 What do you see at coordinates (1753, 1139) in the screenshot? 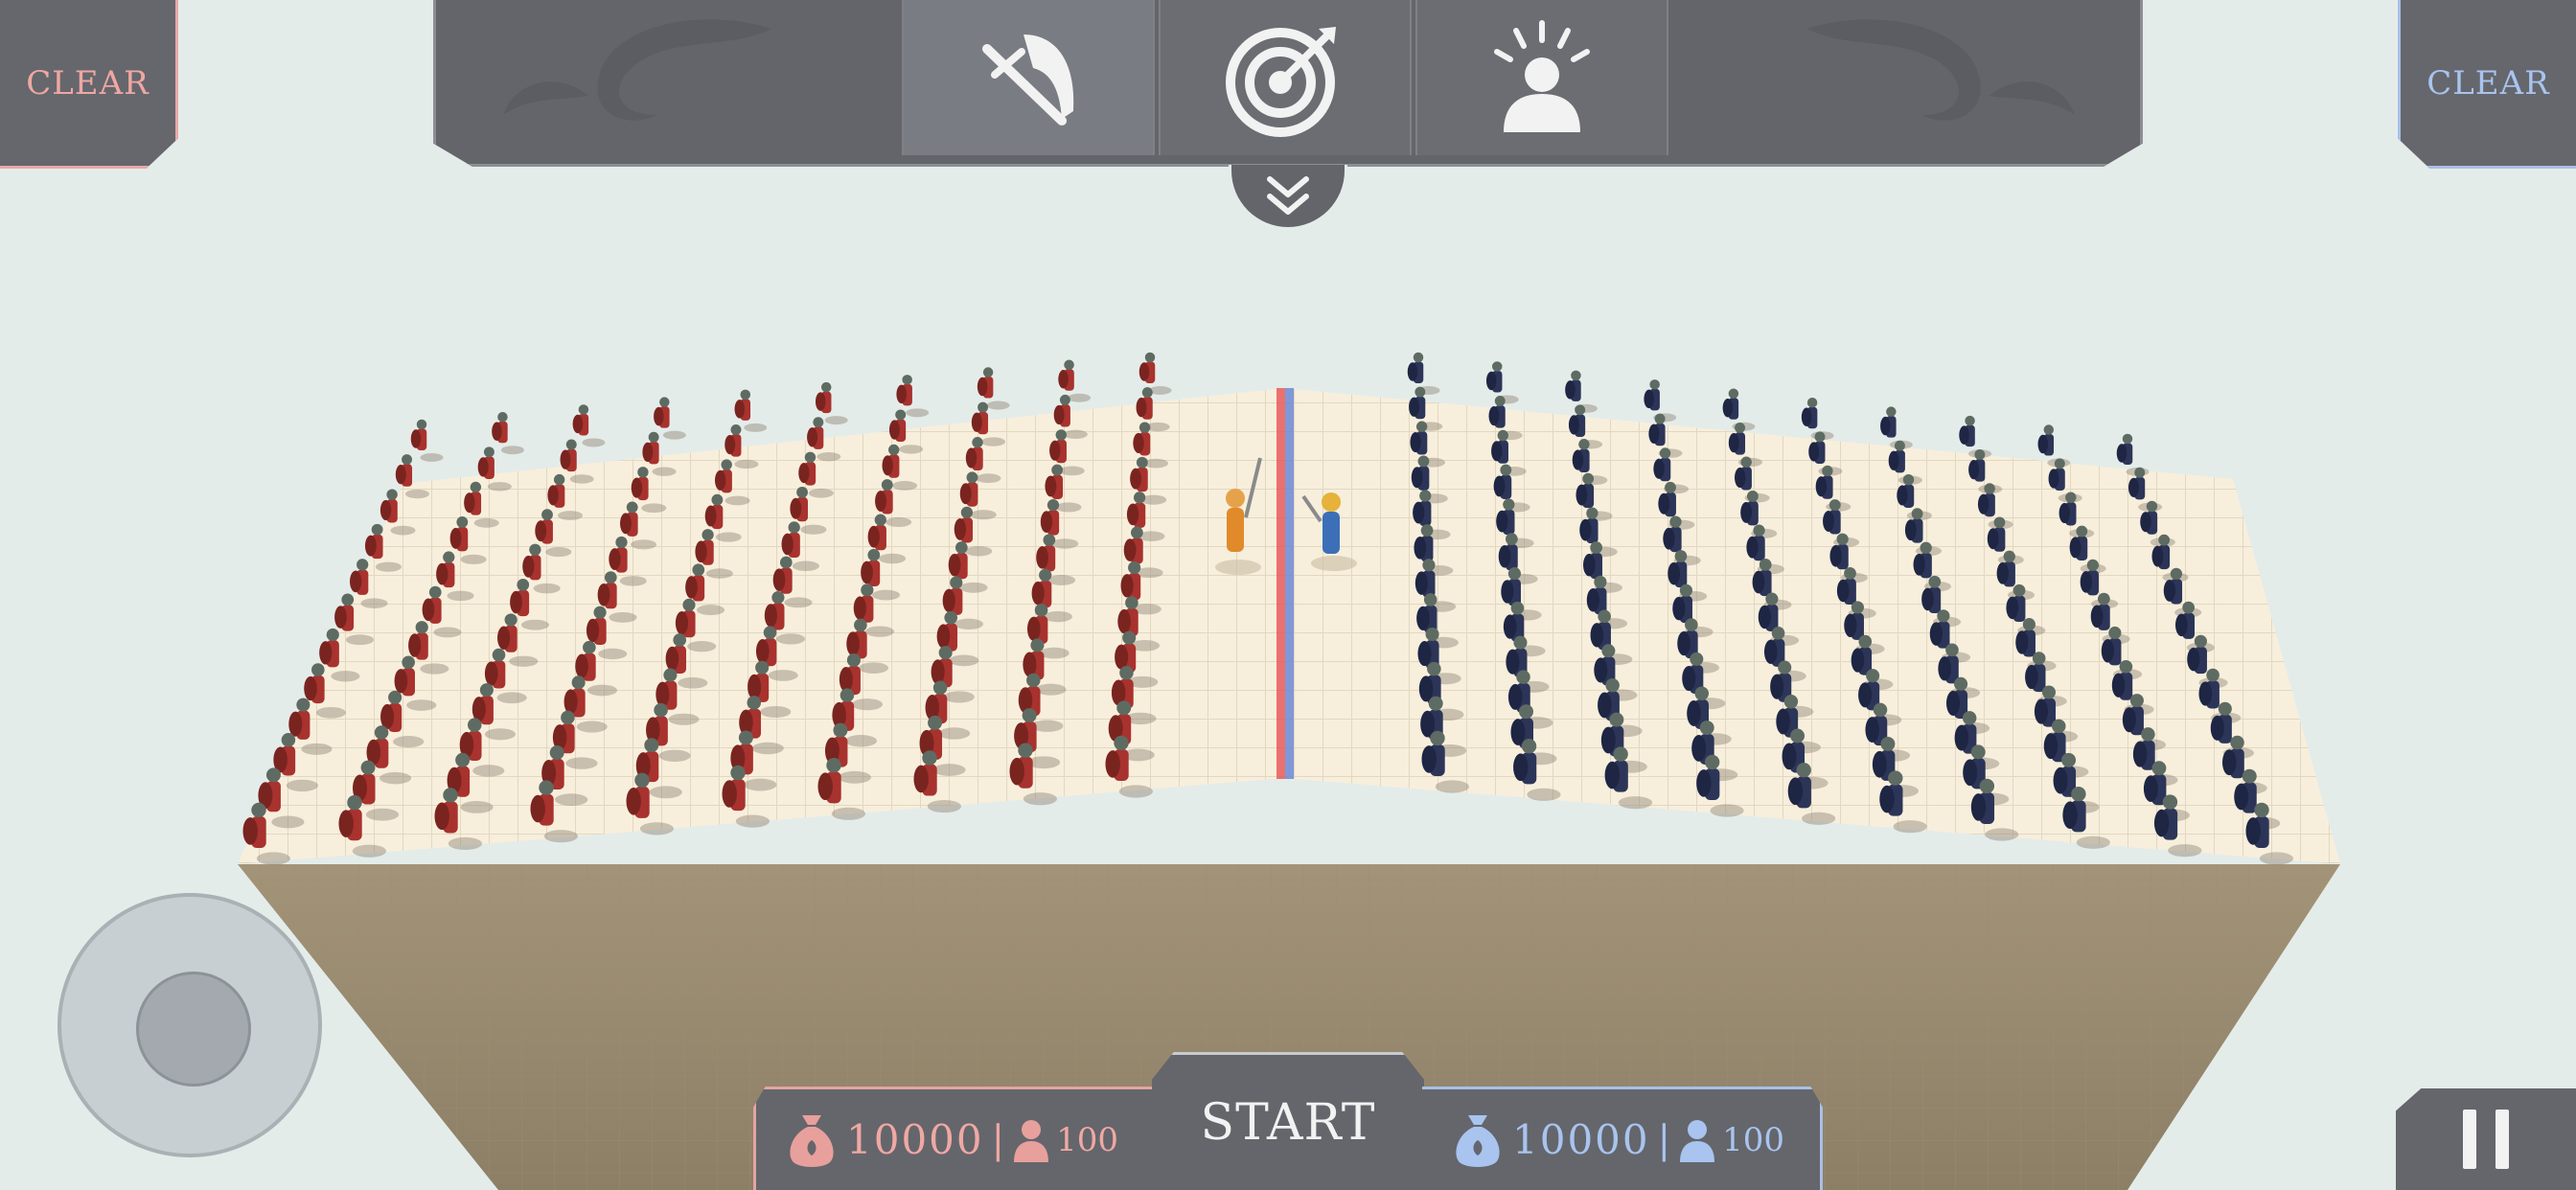
I see `blue-unit-count: 100` at bounding box center [1753, 1139].